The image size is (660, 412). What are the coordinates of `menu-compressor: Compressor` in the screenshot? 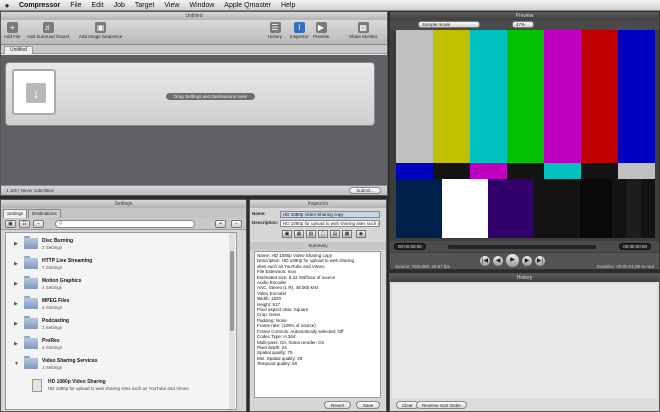 It's located at (39, 5).